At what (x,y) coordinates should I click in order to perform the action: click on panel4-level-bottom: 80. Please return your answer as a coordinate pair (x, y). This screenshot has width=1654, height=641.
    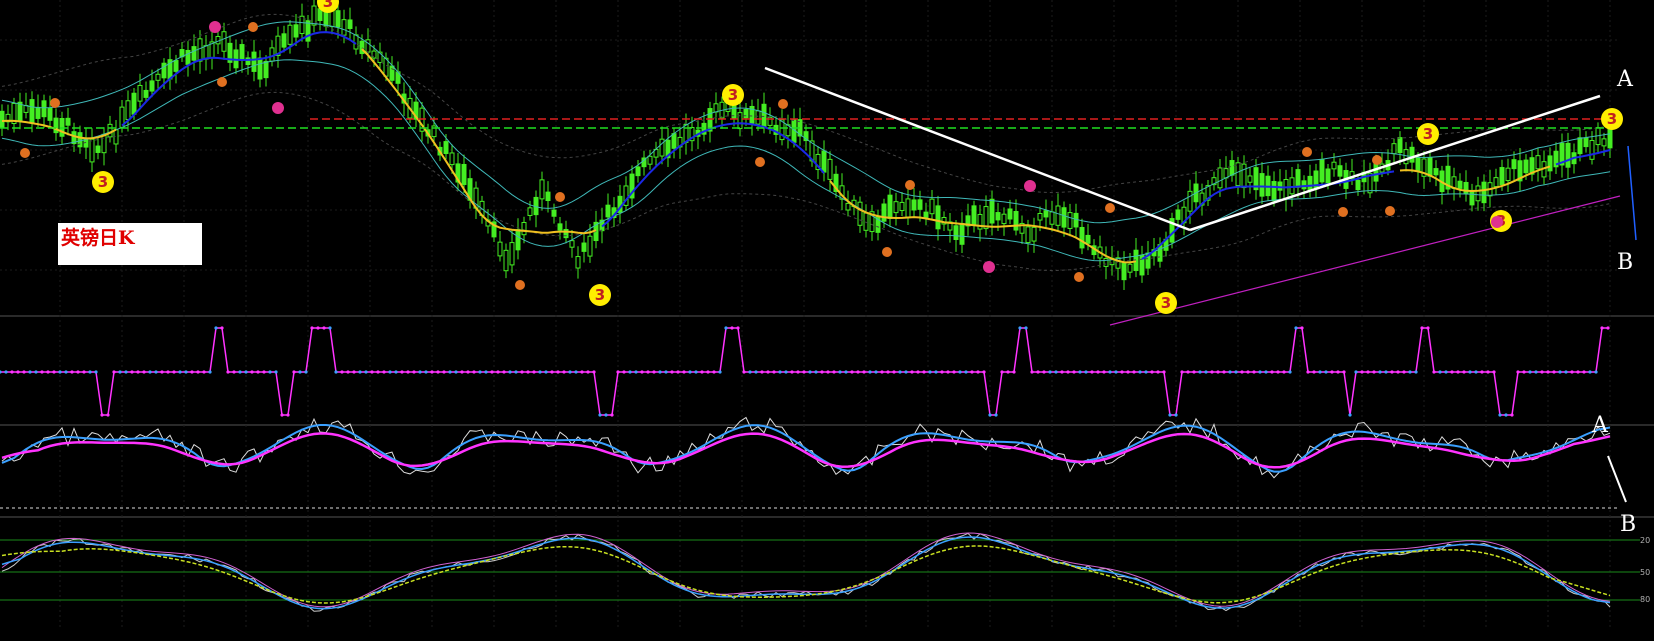
    Looking at the image, I should click on (1645, 599).